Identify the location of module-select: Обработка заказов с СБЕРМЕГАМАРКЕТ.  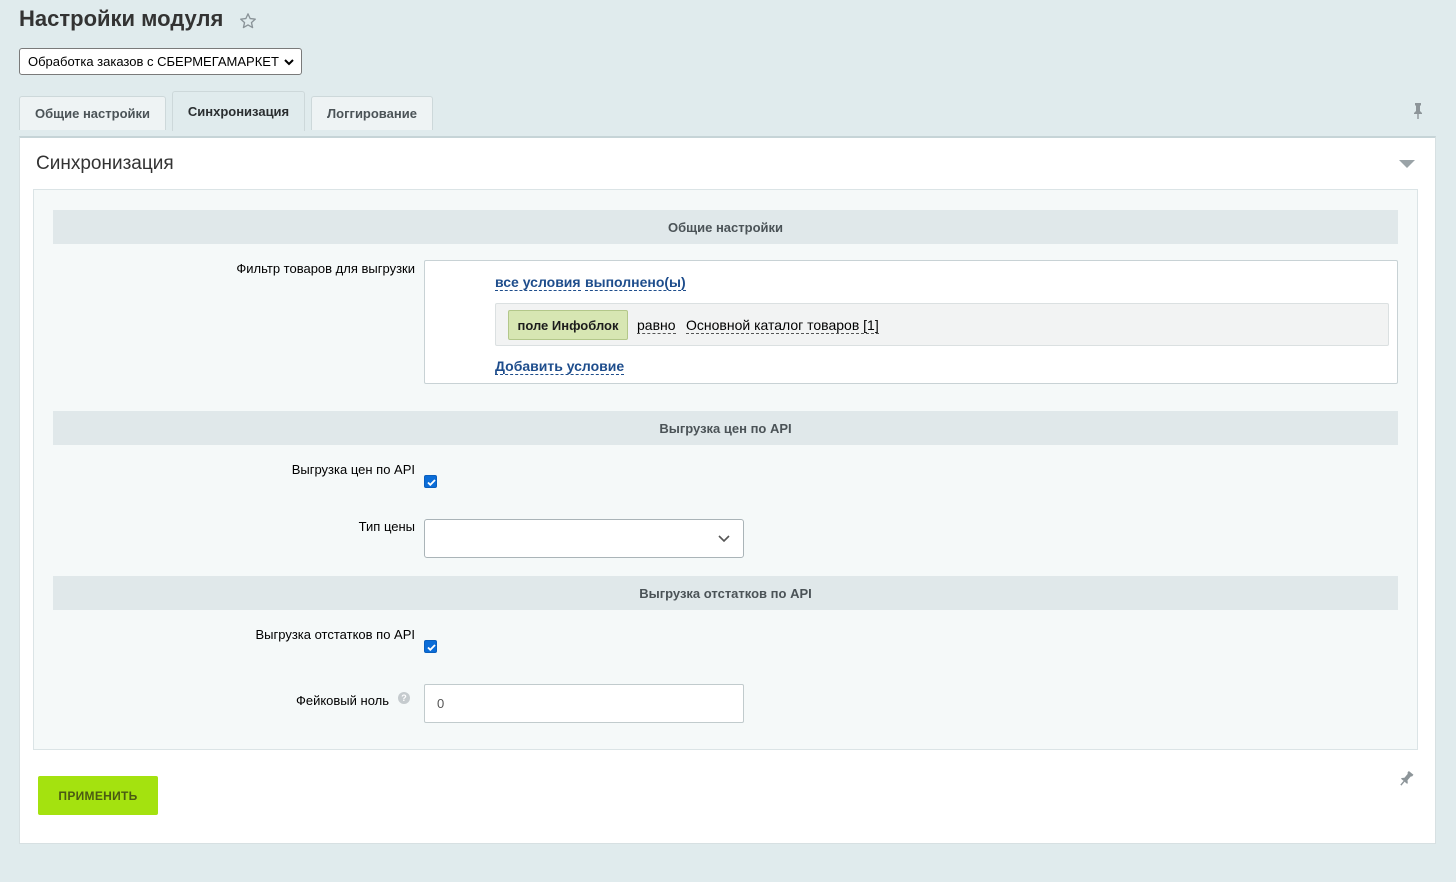
(160, 61).